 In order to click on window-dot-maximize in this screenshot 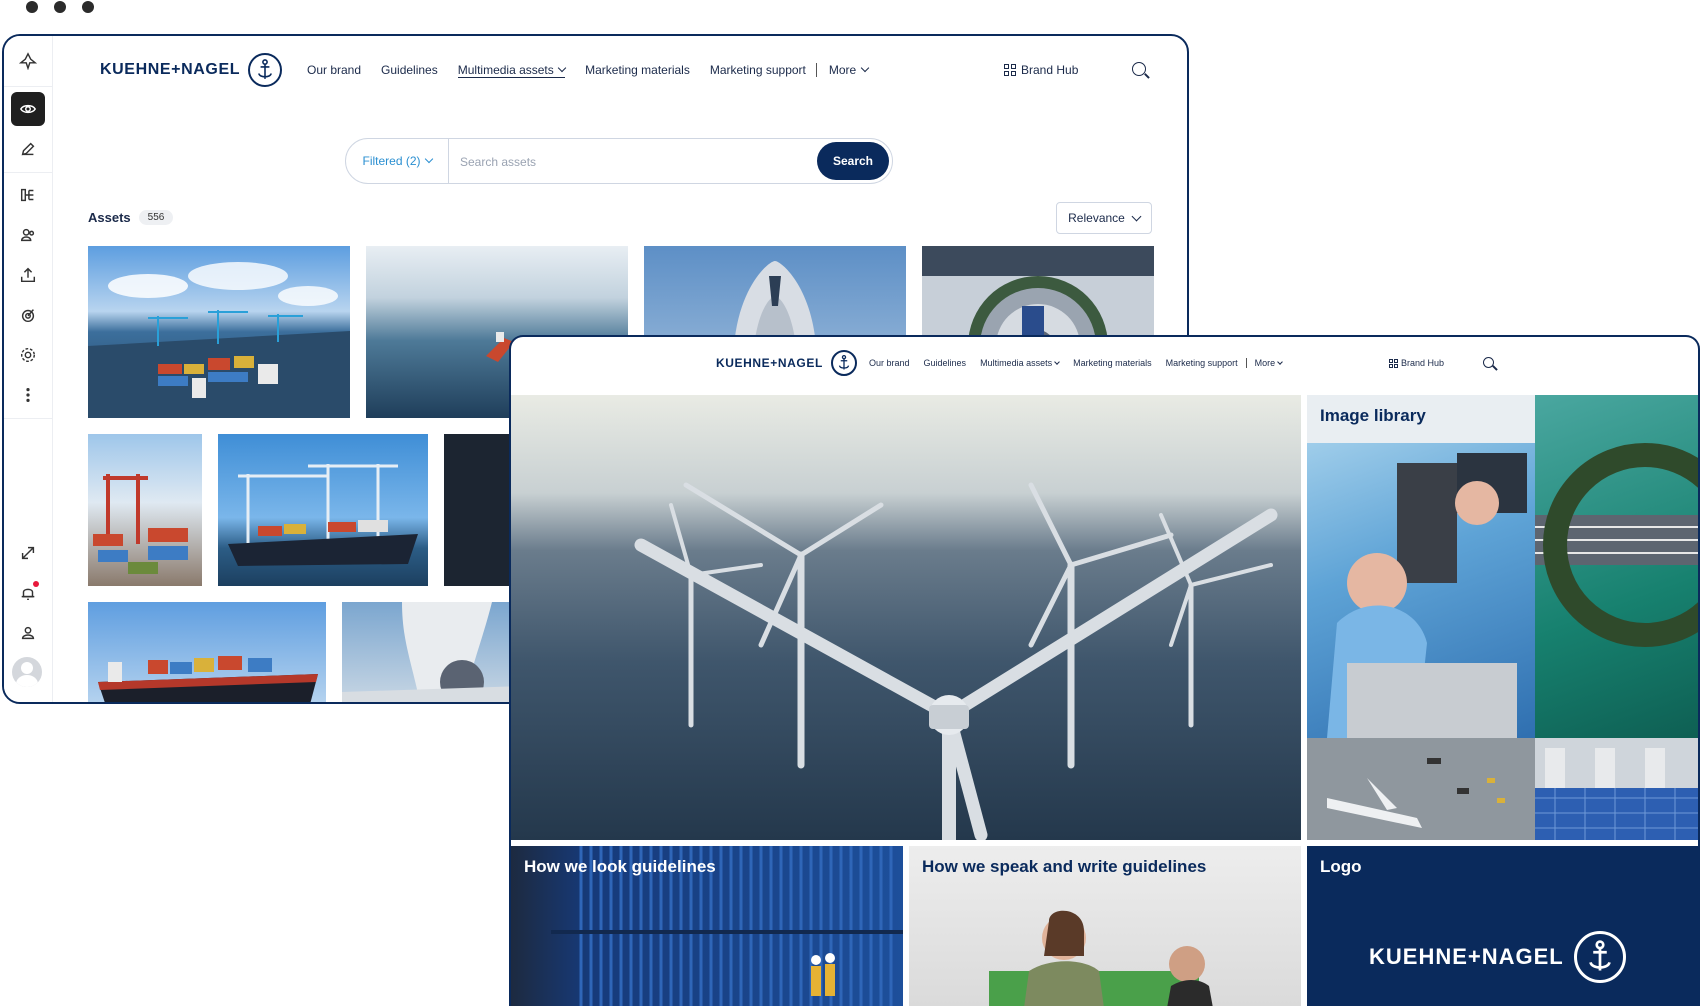, I will do `click(88, 7)`.